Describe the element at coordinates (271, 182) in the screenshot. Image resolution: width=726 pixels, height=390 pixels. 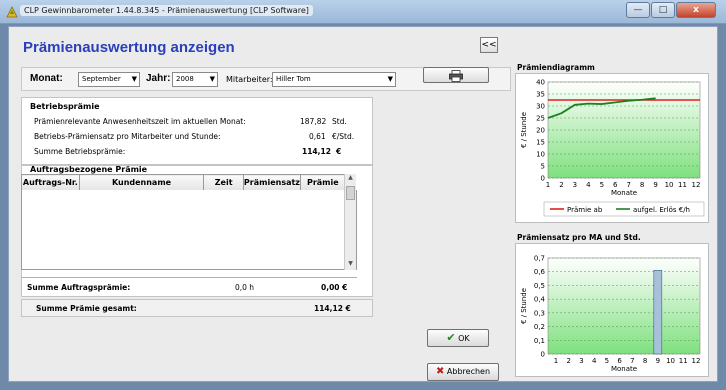
I see `col-praemiensatz: Prämiensatz` at that location.